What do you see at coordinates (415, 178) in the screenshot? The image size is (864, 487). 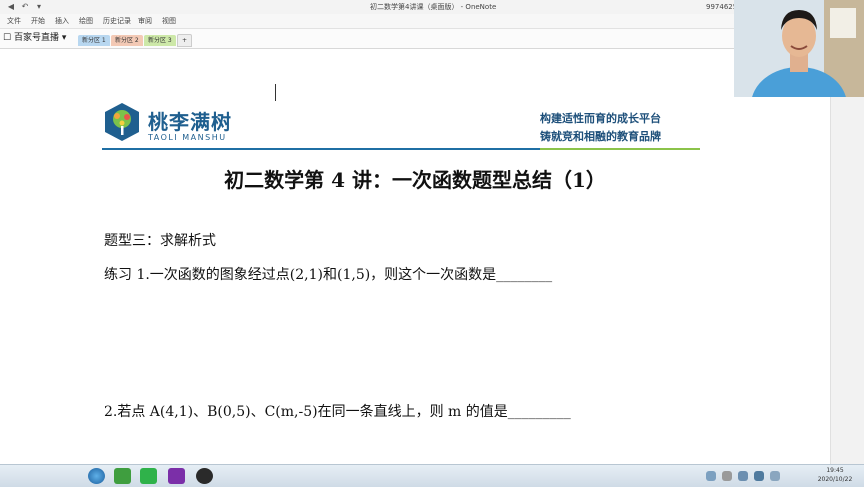 I see `page-title: 初二数学第 4 讲：一次函数题型总结（1）` at bounding box center [415, 178].